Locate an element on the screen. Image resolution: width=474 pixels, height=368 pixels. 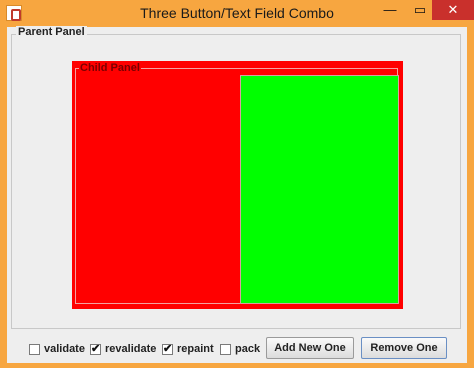
revalidate-checkbox-label: revalidate is located at coordinates (131, 349).